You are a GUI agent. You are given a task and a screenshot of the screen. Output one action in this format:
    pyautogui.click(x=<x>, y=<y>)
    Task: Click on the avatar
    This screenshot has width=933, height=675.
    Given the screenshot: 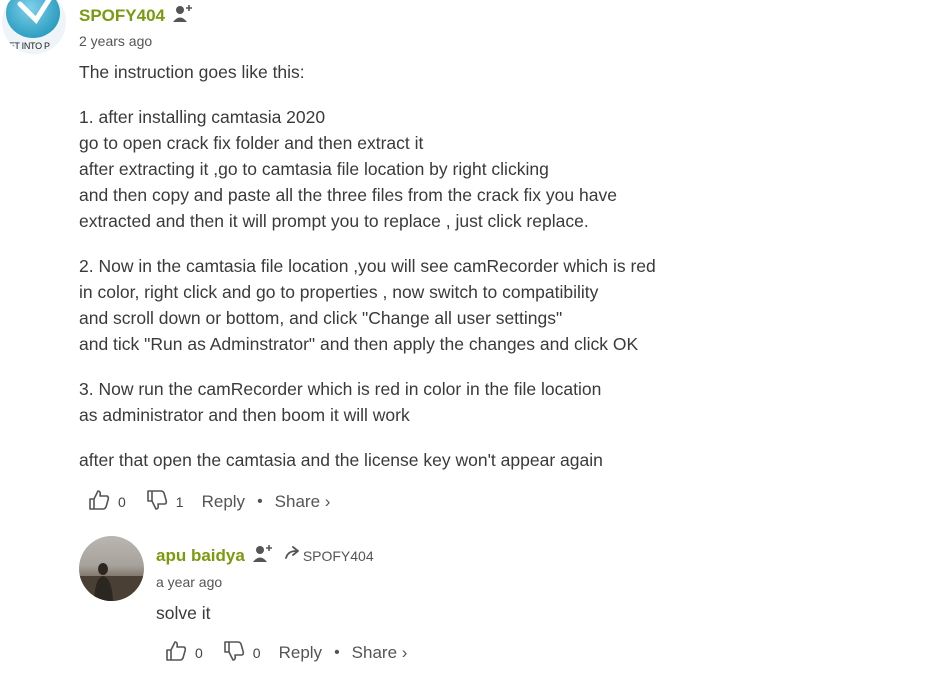 What is the action you would take?
    pyautogui.click(x=111, y=568)
    